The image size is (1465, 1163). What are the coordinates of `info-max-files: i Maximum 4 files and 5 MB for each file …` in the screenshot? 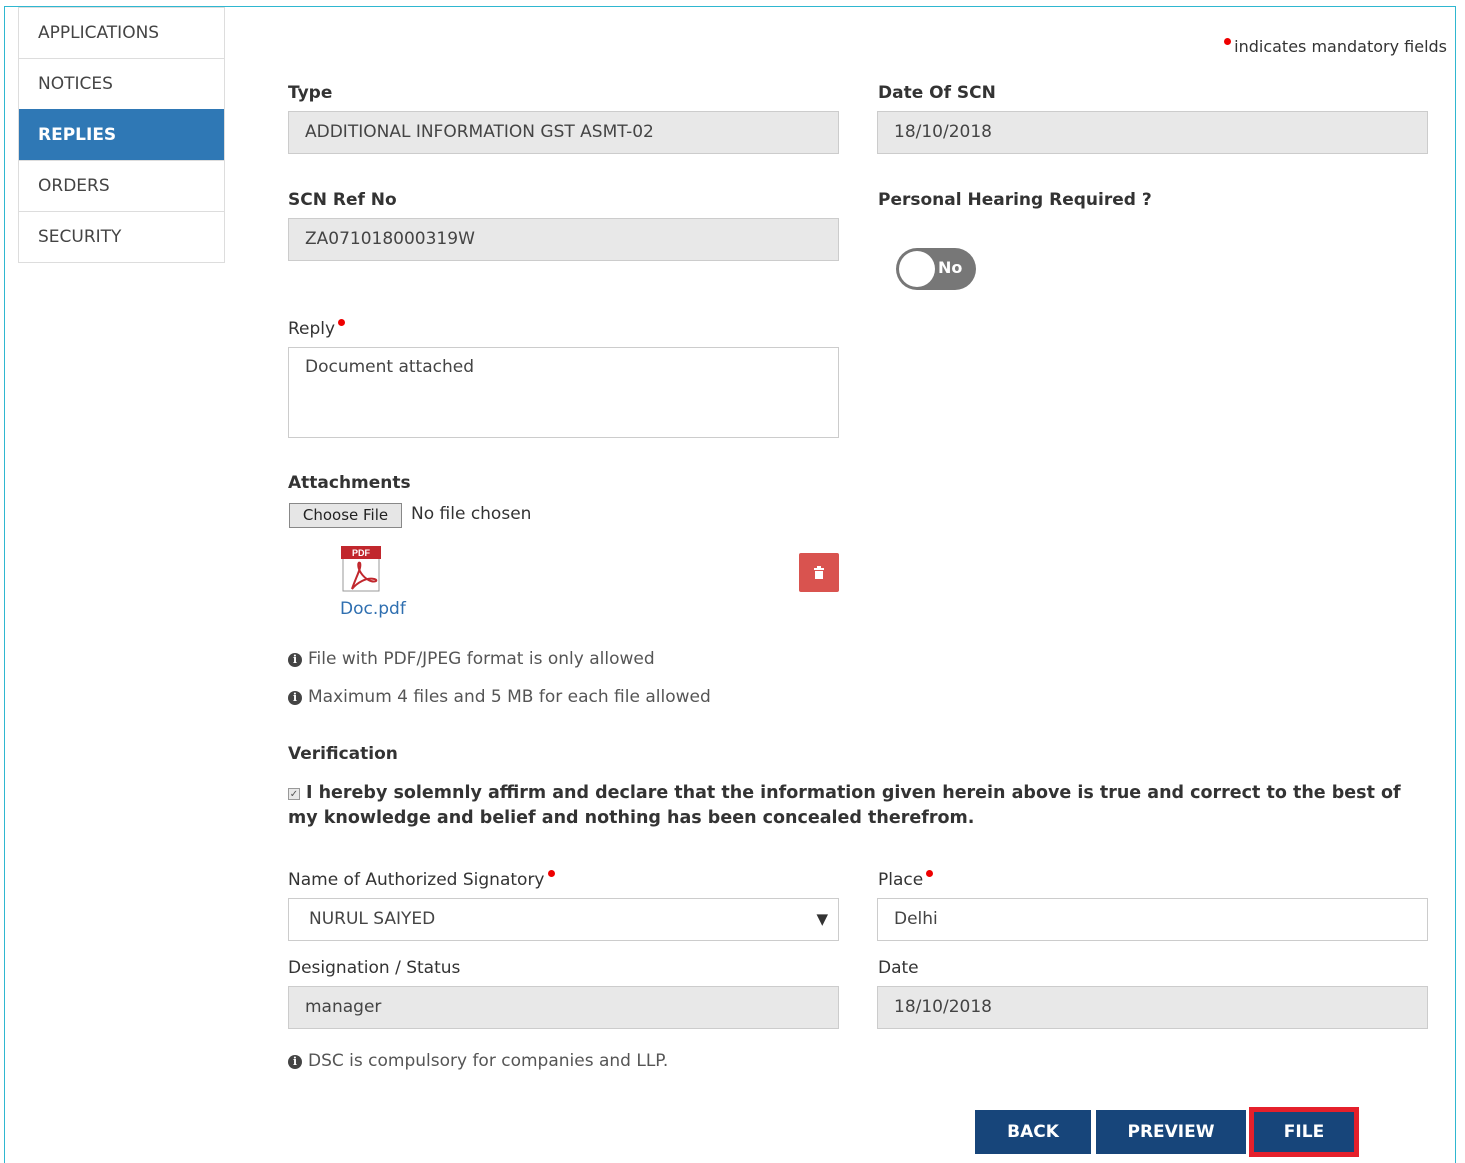 It's located at (499, 697).